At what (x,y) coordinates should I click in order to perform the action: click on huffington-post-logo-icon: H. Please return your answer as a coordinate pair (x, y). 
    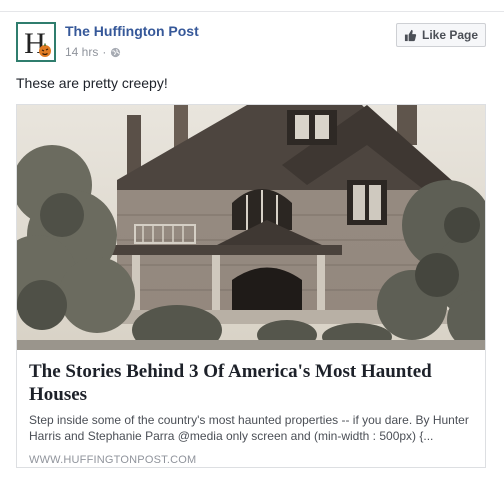
    Looking at the image, I should click on (37, 43).